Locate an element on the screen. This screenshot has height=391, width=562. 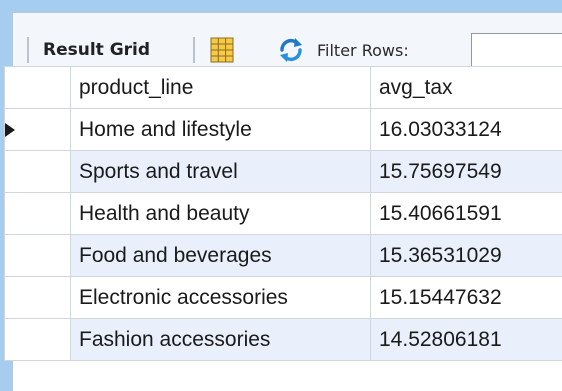
cell-avg-tax: 15.40661591 is located at coordinates (466, 214).